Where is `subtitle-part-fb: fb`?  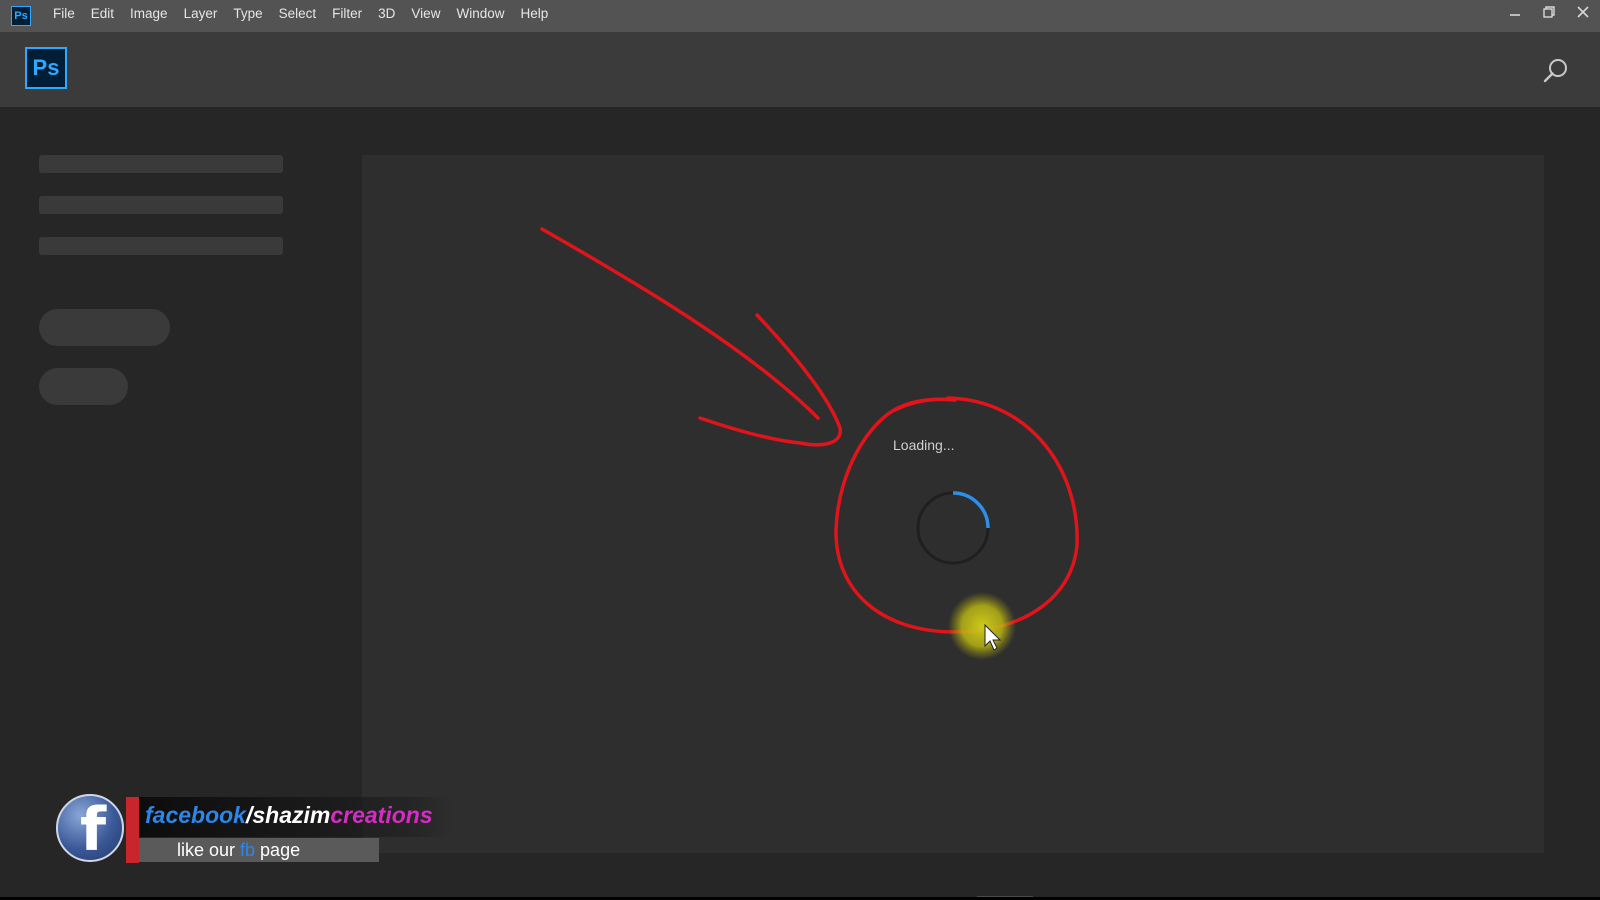 subtitle-part-fb: fb is located at coordinates (248, 850).